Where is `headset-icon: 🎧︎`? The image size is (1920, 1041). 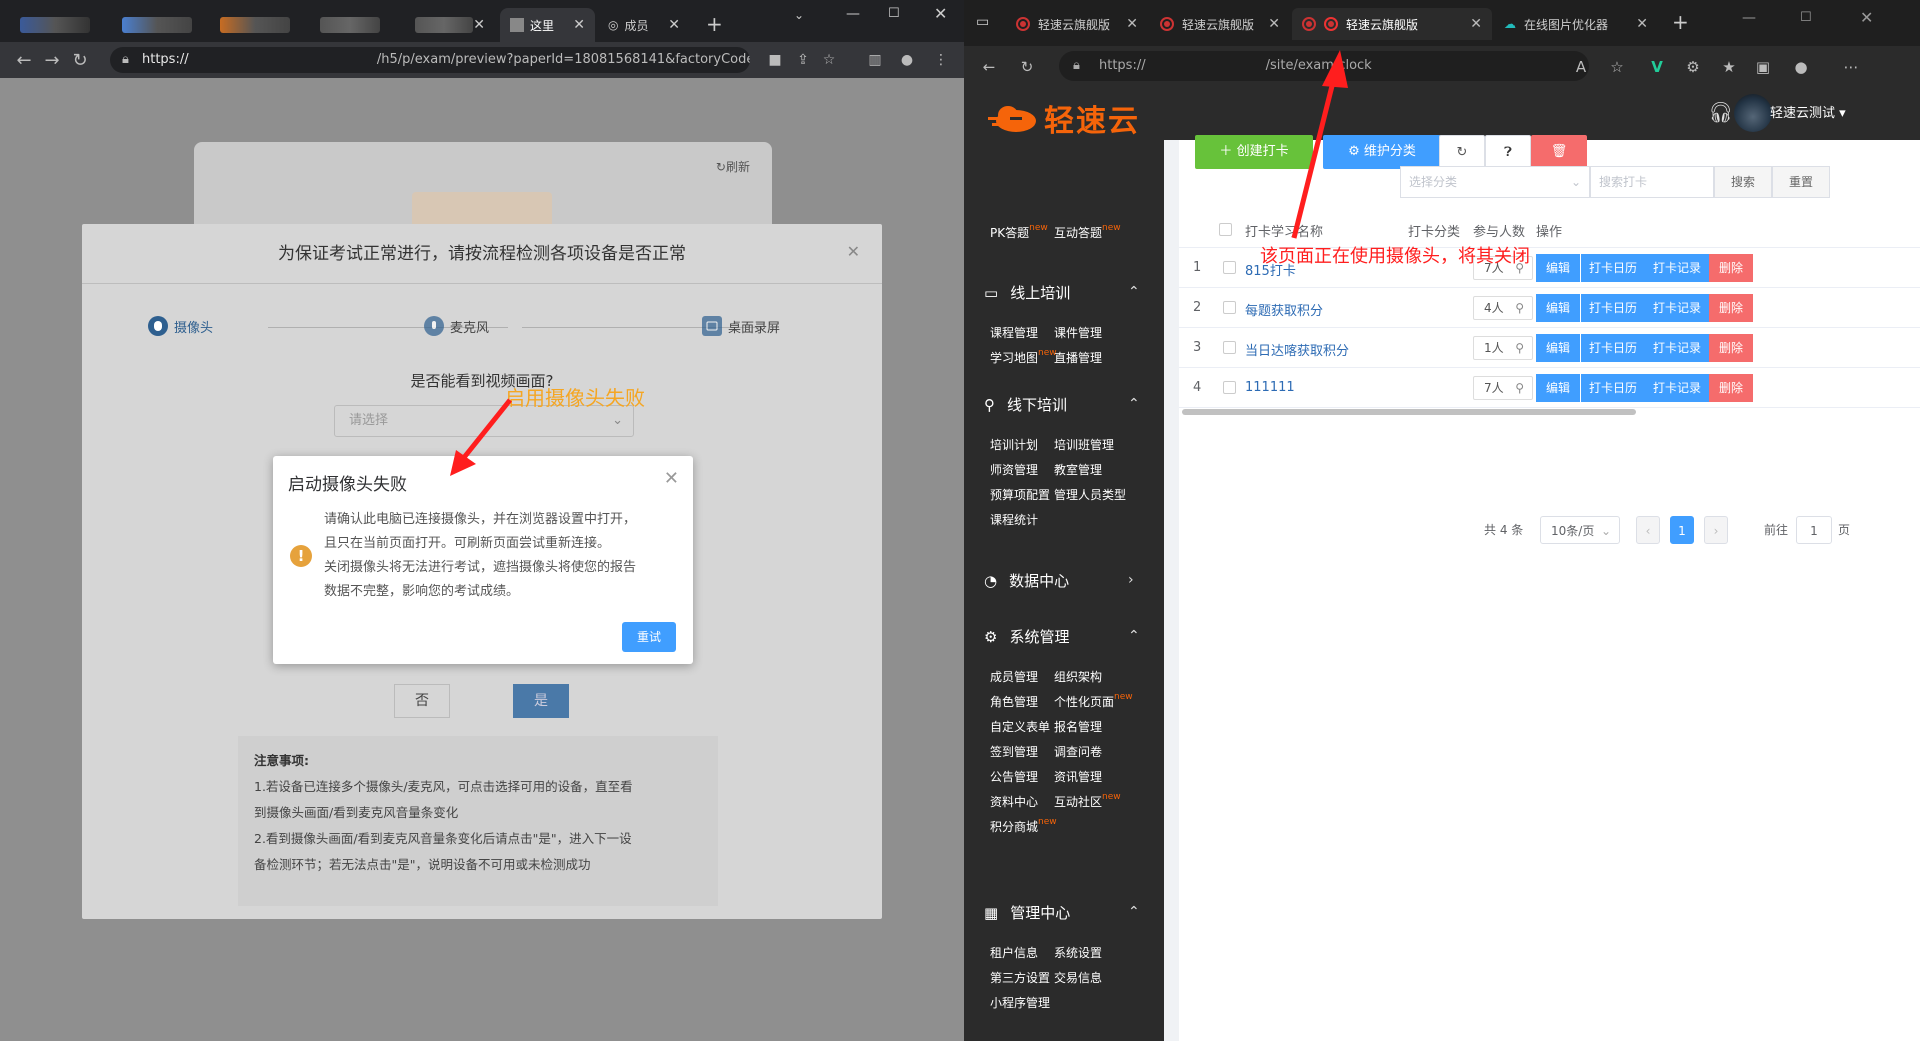 headset-icon: 🎧︎ is located at coordinates (1721, 113).